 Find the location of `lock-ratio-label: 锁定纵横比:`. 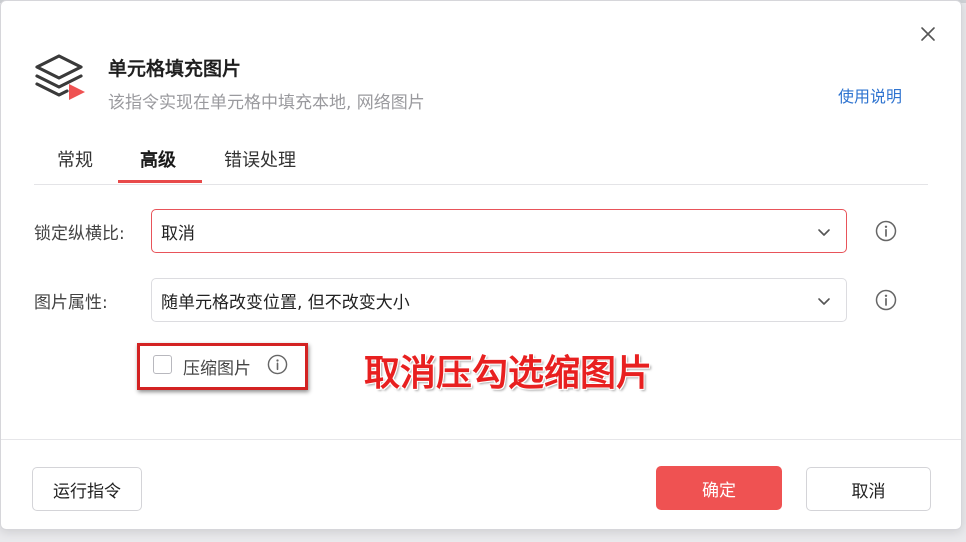

lock-ratio-label: 锁定纵横比: is located at coordinates (79, 234).